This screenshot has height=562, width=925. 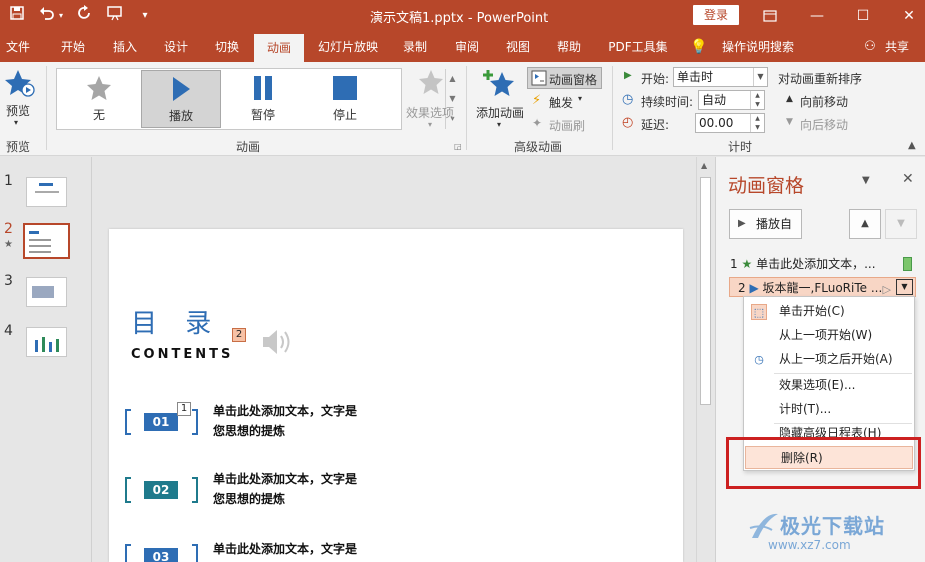 What do you see at coordinates (667, 102) in the screenshot?
I see `duration-label: 持续时间:` at bounding box center [667, 102].